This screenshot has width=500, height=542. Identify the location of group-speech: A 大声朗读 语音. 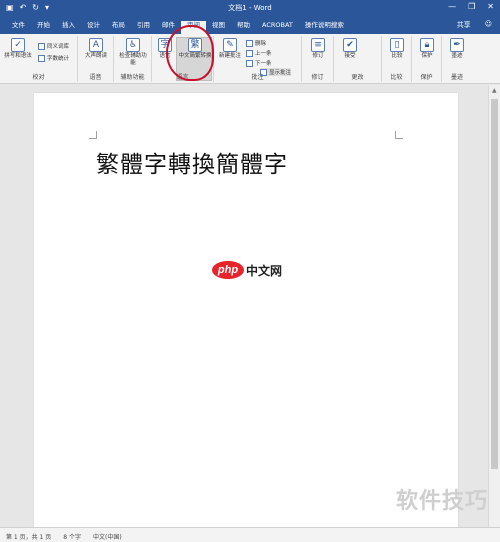
(96, 59).